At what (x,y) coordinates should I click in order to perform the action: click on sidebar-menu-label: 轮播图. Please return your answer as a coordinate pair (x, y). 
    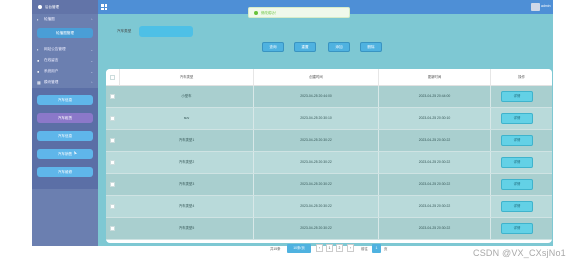
    Looking at the image, I should click on (49, 19).